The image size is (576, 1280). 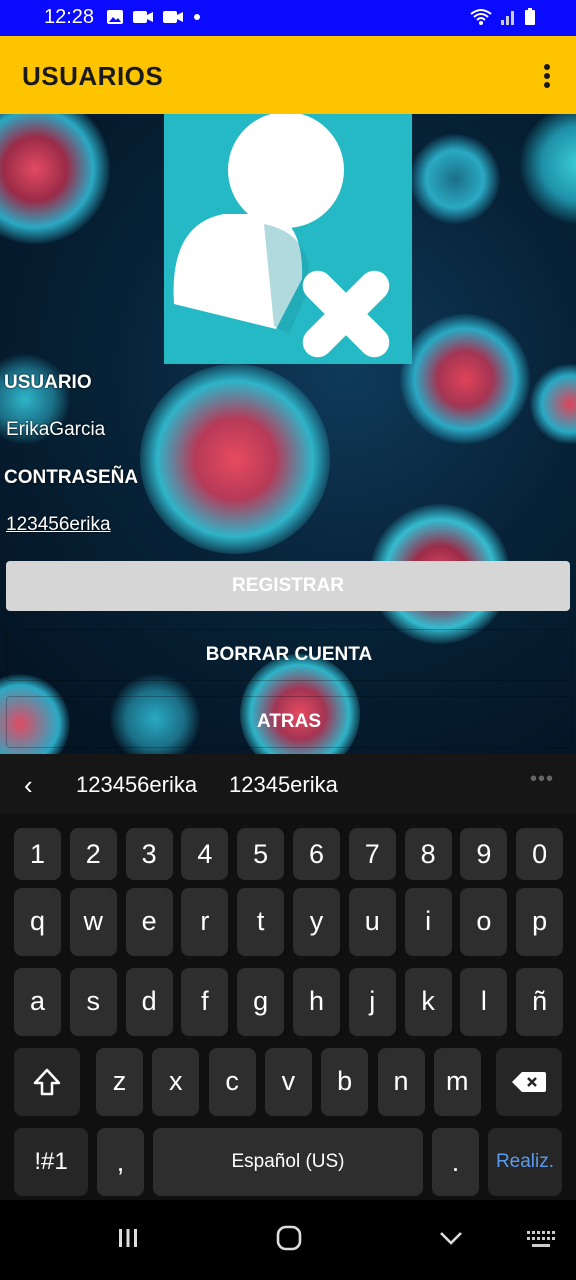 What do you see at coordinates (457, 1082) in the screenshot?
I see `key-m: m` at bounding box center [457, 1082].